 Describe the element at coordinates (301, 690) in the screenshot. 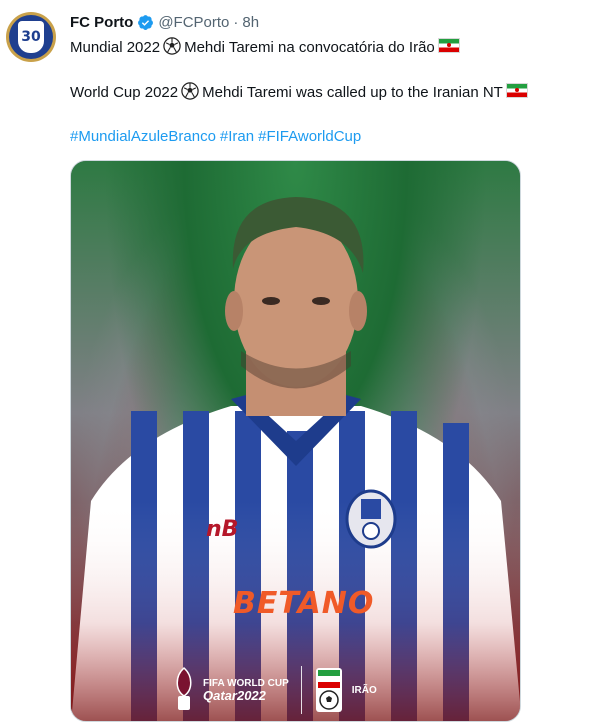

I see `logo-divider` at that location.